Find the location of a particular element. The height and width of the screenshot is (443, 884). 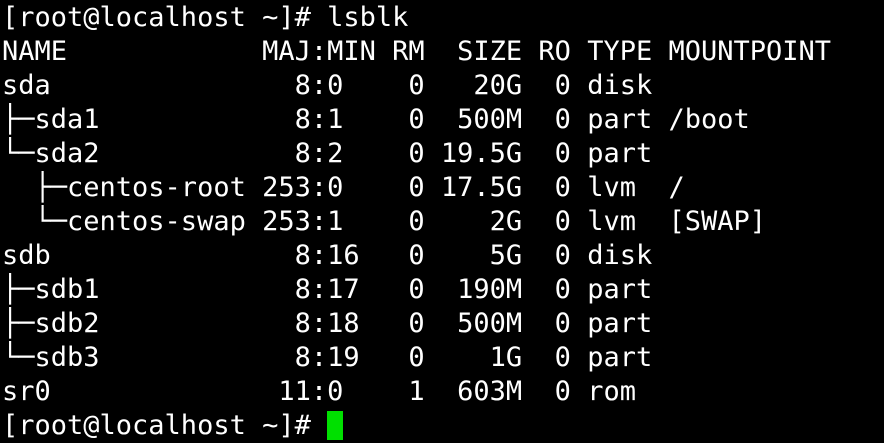

lsblk-device-row: └─sda2 8:2 0 19.5G 0 part is located at coordinates (327, 153).